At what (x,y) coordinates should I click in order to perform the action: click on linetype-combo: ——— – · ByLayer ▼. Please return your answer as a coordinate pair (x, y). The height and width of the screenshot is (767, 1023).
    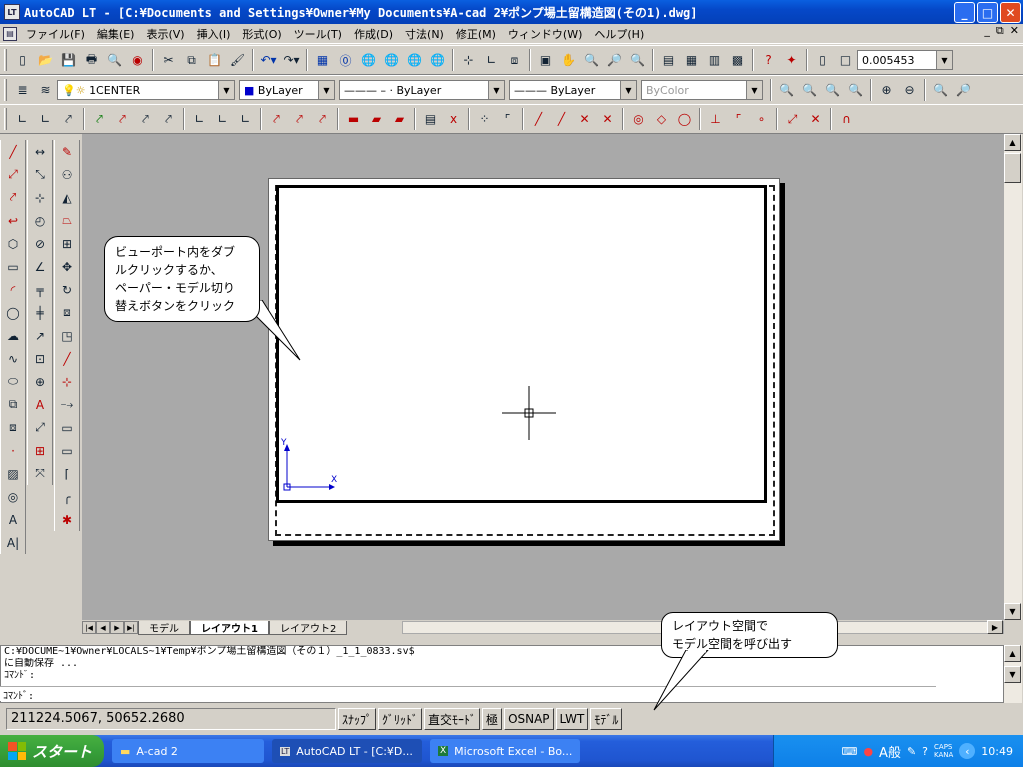
    Looking at the image, I should click on (422, 90).